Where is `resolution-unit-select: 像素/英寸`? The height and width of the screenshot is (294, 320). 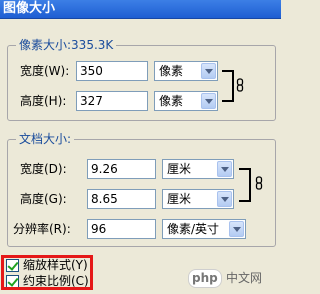
resolution-unit-select: 像素/英寸 is located at coordinates (204, 229).